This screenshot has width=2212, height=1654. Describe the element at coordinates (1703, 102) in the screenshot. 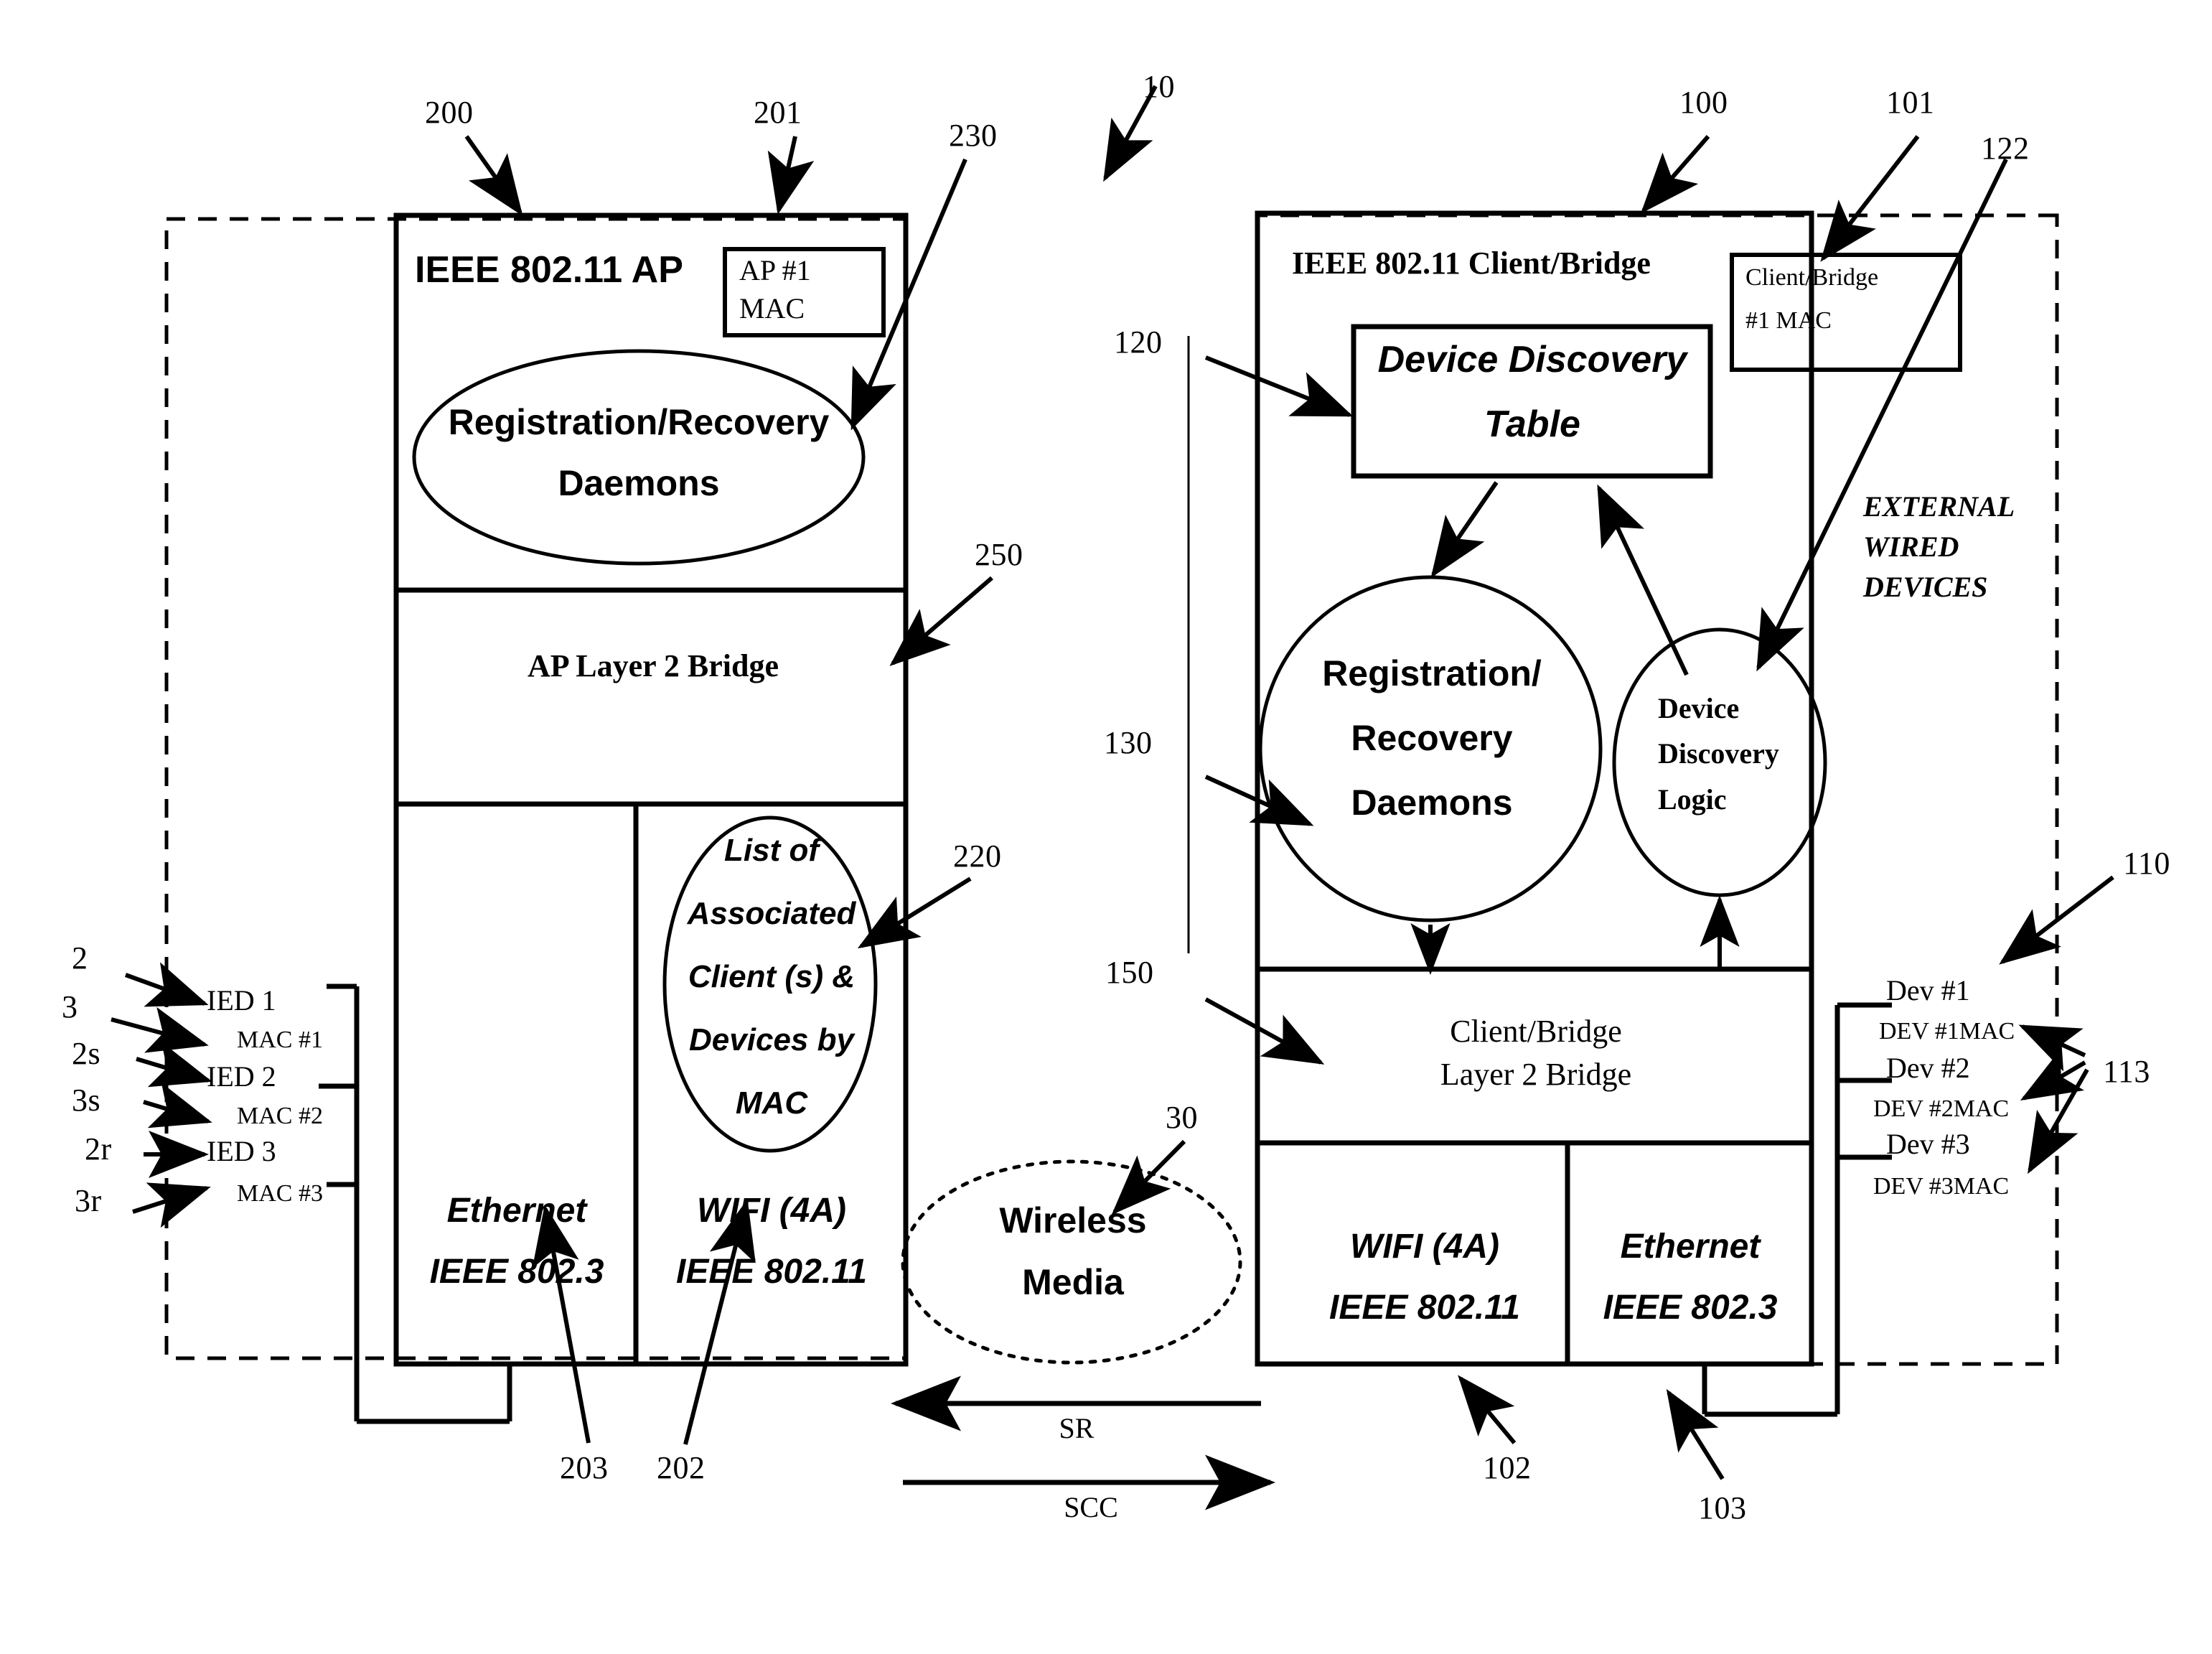

I see `ref-100: 100` at that location.